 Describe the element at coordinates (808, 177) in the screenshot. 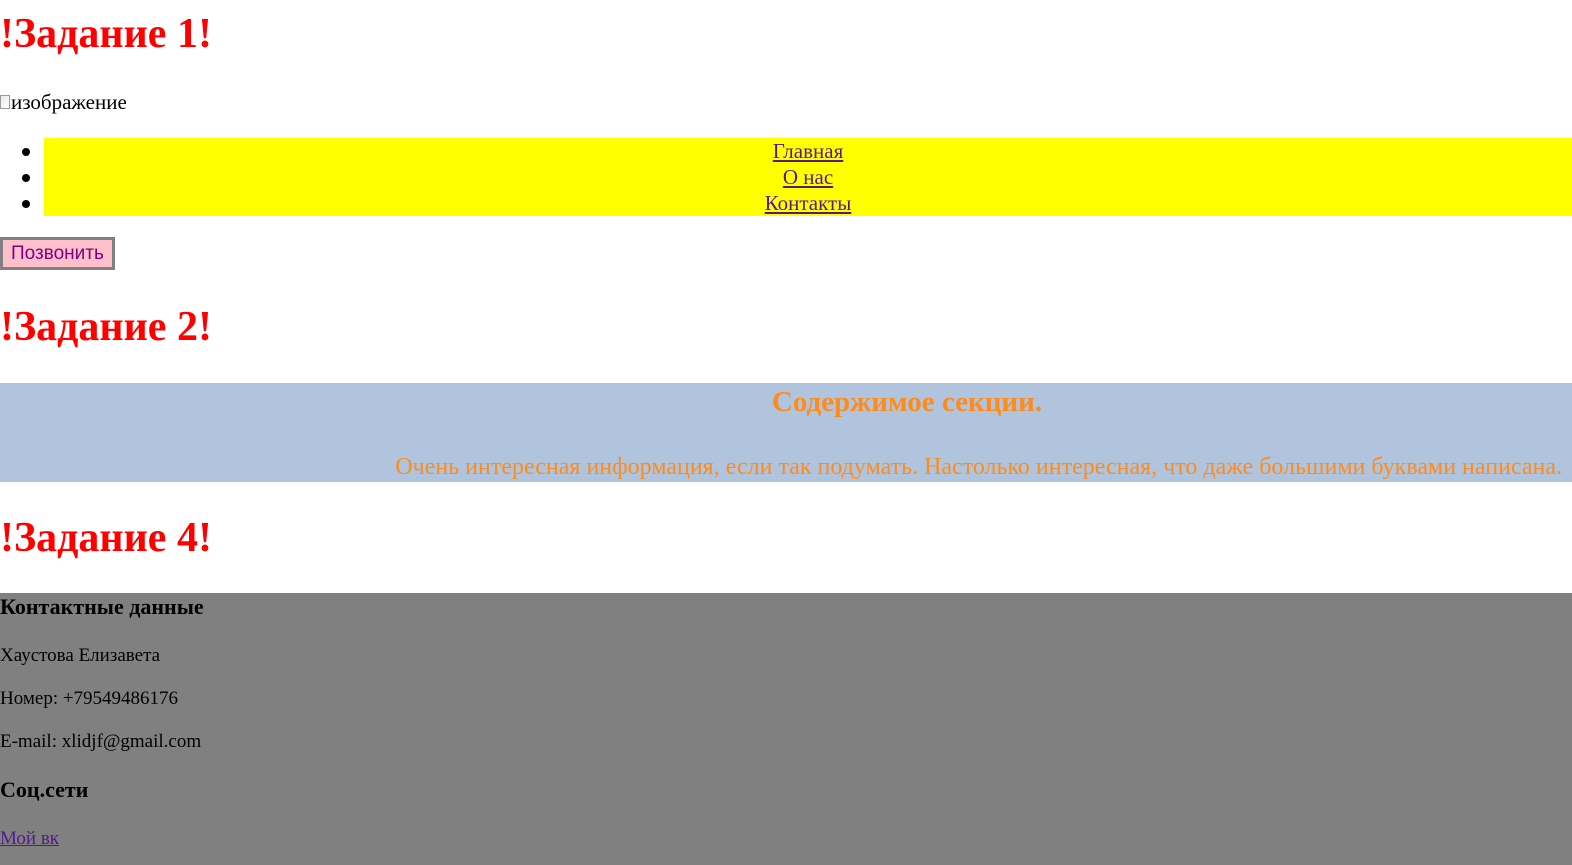

I see `nav-link-about: О нас` at that location.